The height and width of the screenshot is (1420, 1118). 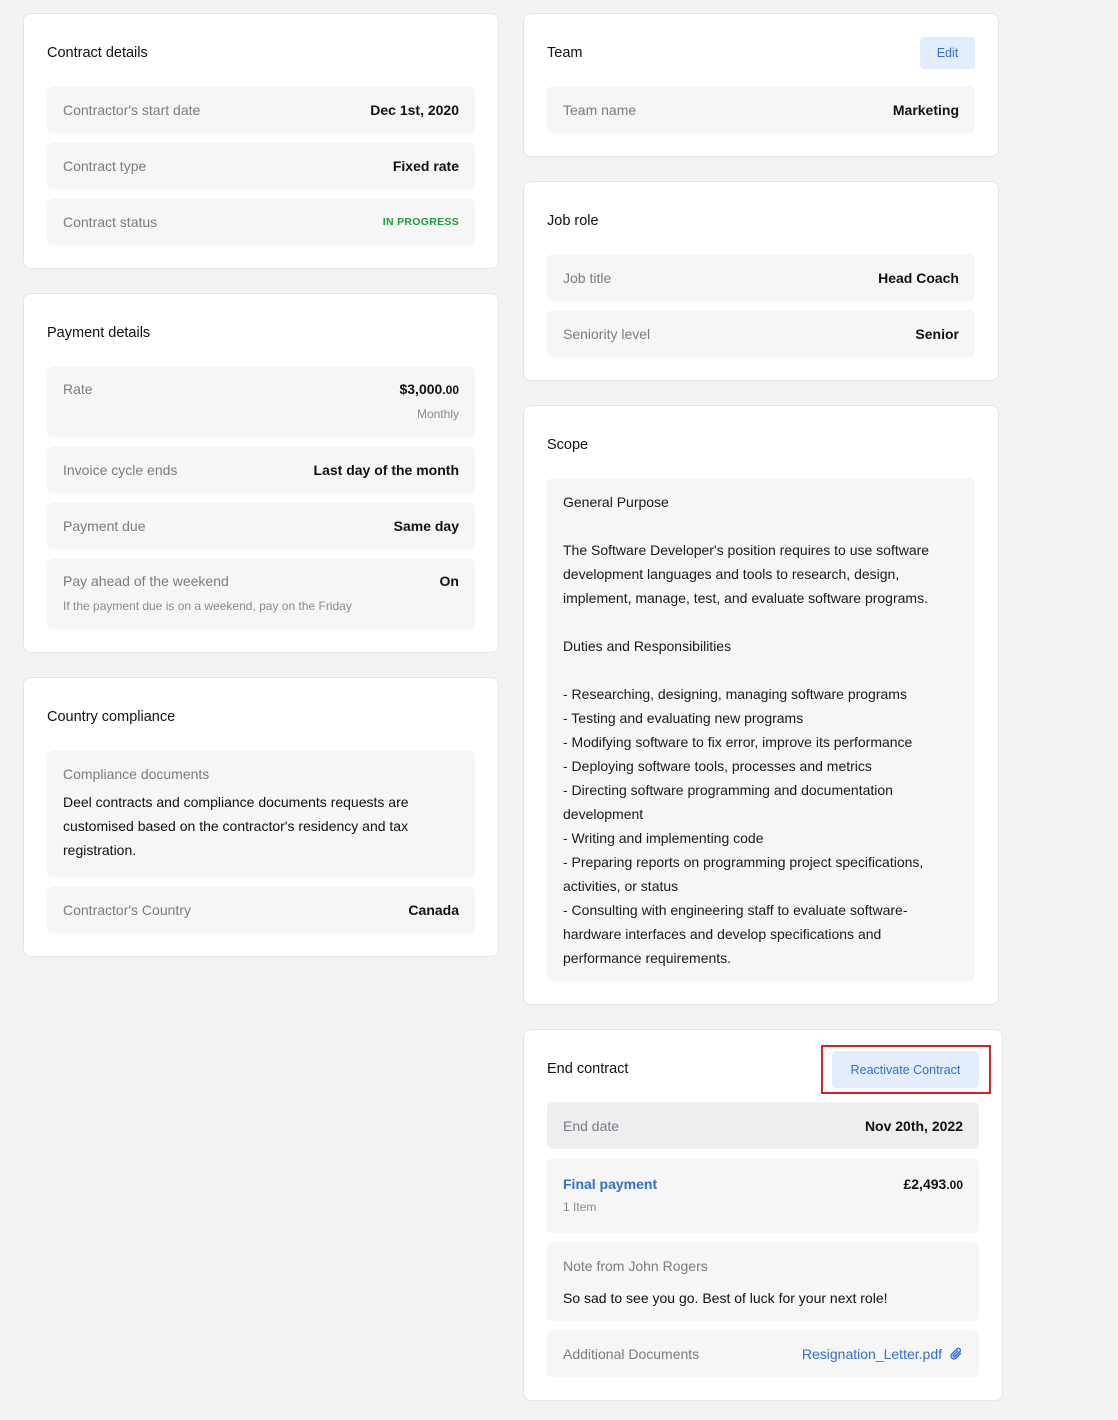 What do you see at coordinates (913, 1125) in the screenshot?
I see `end-date-value: Nov 20th, 2022` at bounding box center [913, 1125].